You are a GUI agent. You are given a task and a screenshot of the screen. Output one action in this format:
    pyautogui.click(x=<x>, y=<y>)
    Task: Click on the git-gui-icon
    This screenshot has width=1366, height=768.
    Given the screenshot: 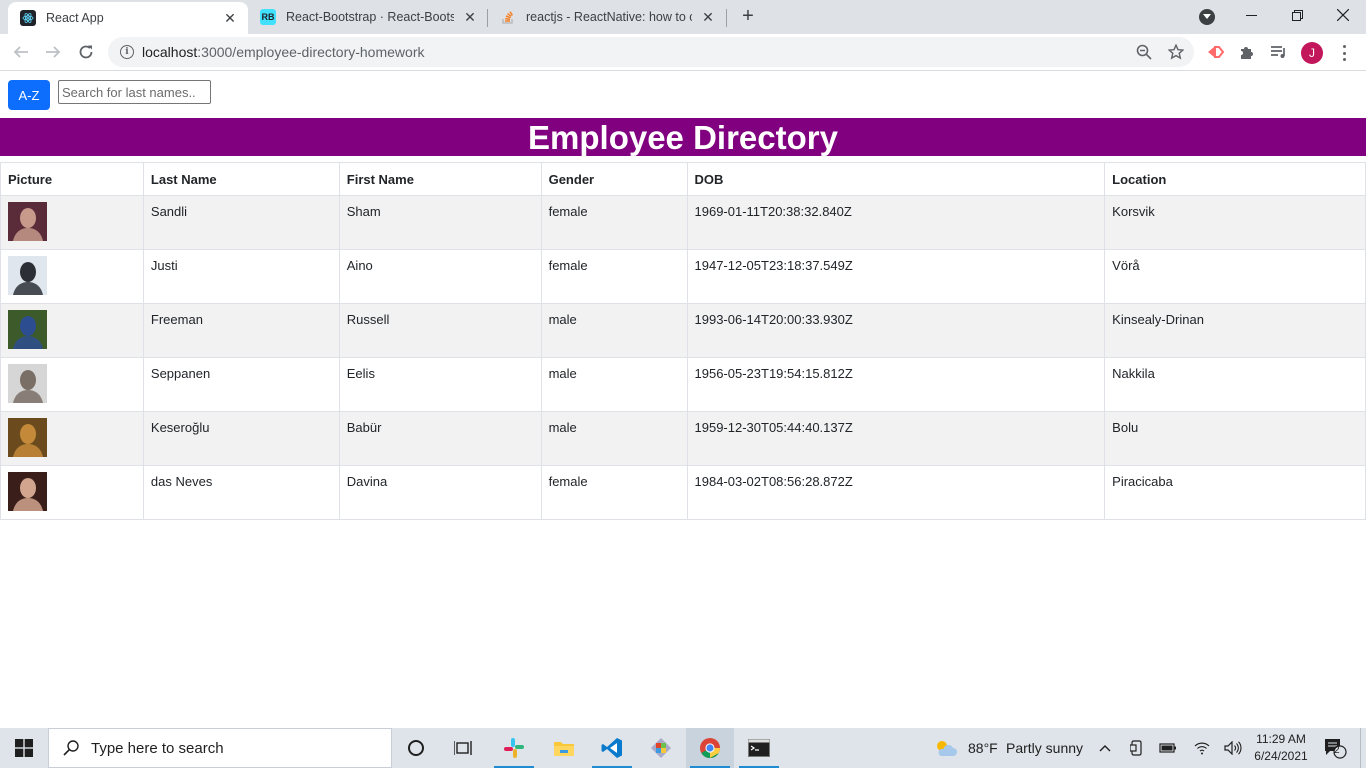 What is the action you would take?
    pyautogui.click(x=661, y=748)
    